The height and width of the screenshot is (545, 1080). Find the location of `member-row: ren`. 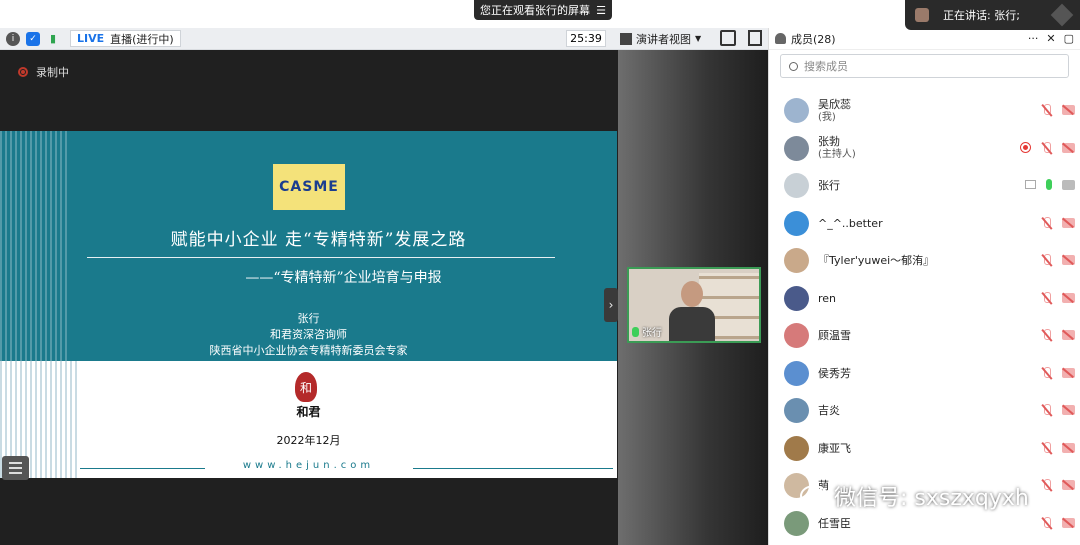

member-row: ren is located at coordinates (924, 299).